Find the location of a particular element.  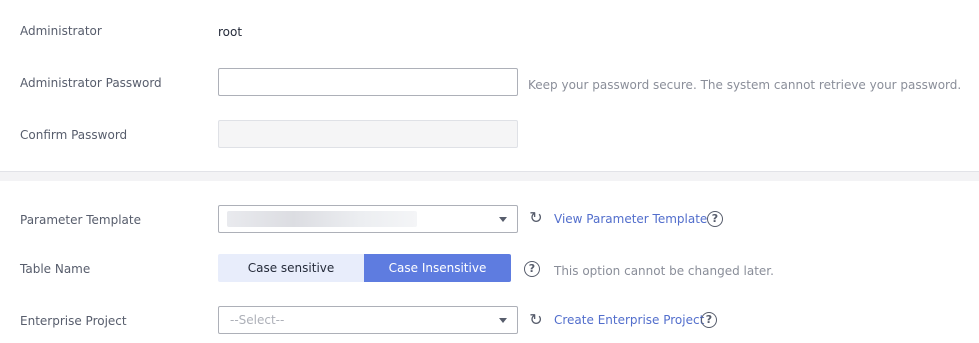

parameter-template-select is located at coordinates (368, 219).